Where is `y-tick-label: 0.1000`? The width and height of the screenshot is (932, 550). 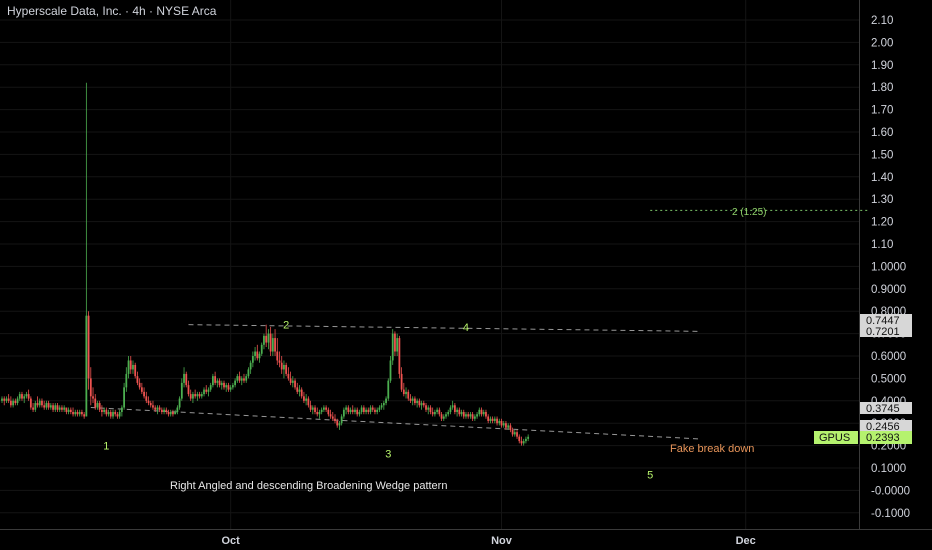 y-tick-label: 0.1000 is located at coordinates (888, 469).